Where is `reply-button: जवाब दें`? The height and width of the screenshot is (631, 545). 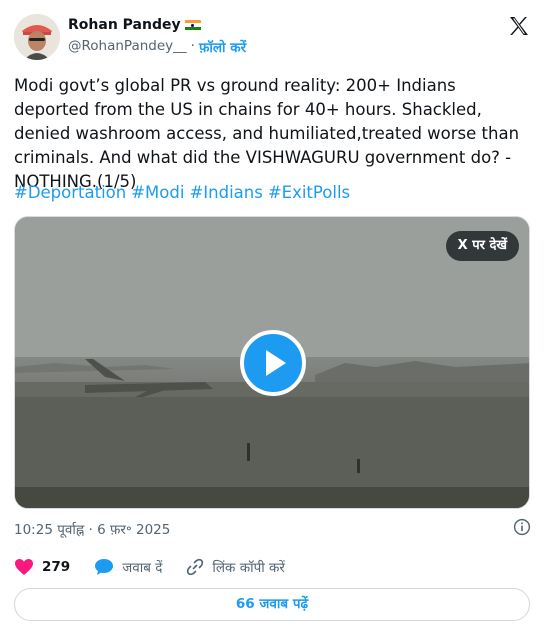 reply-button: जवाब दें is located at coordinates (128, 567).